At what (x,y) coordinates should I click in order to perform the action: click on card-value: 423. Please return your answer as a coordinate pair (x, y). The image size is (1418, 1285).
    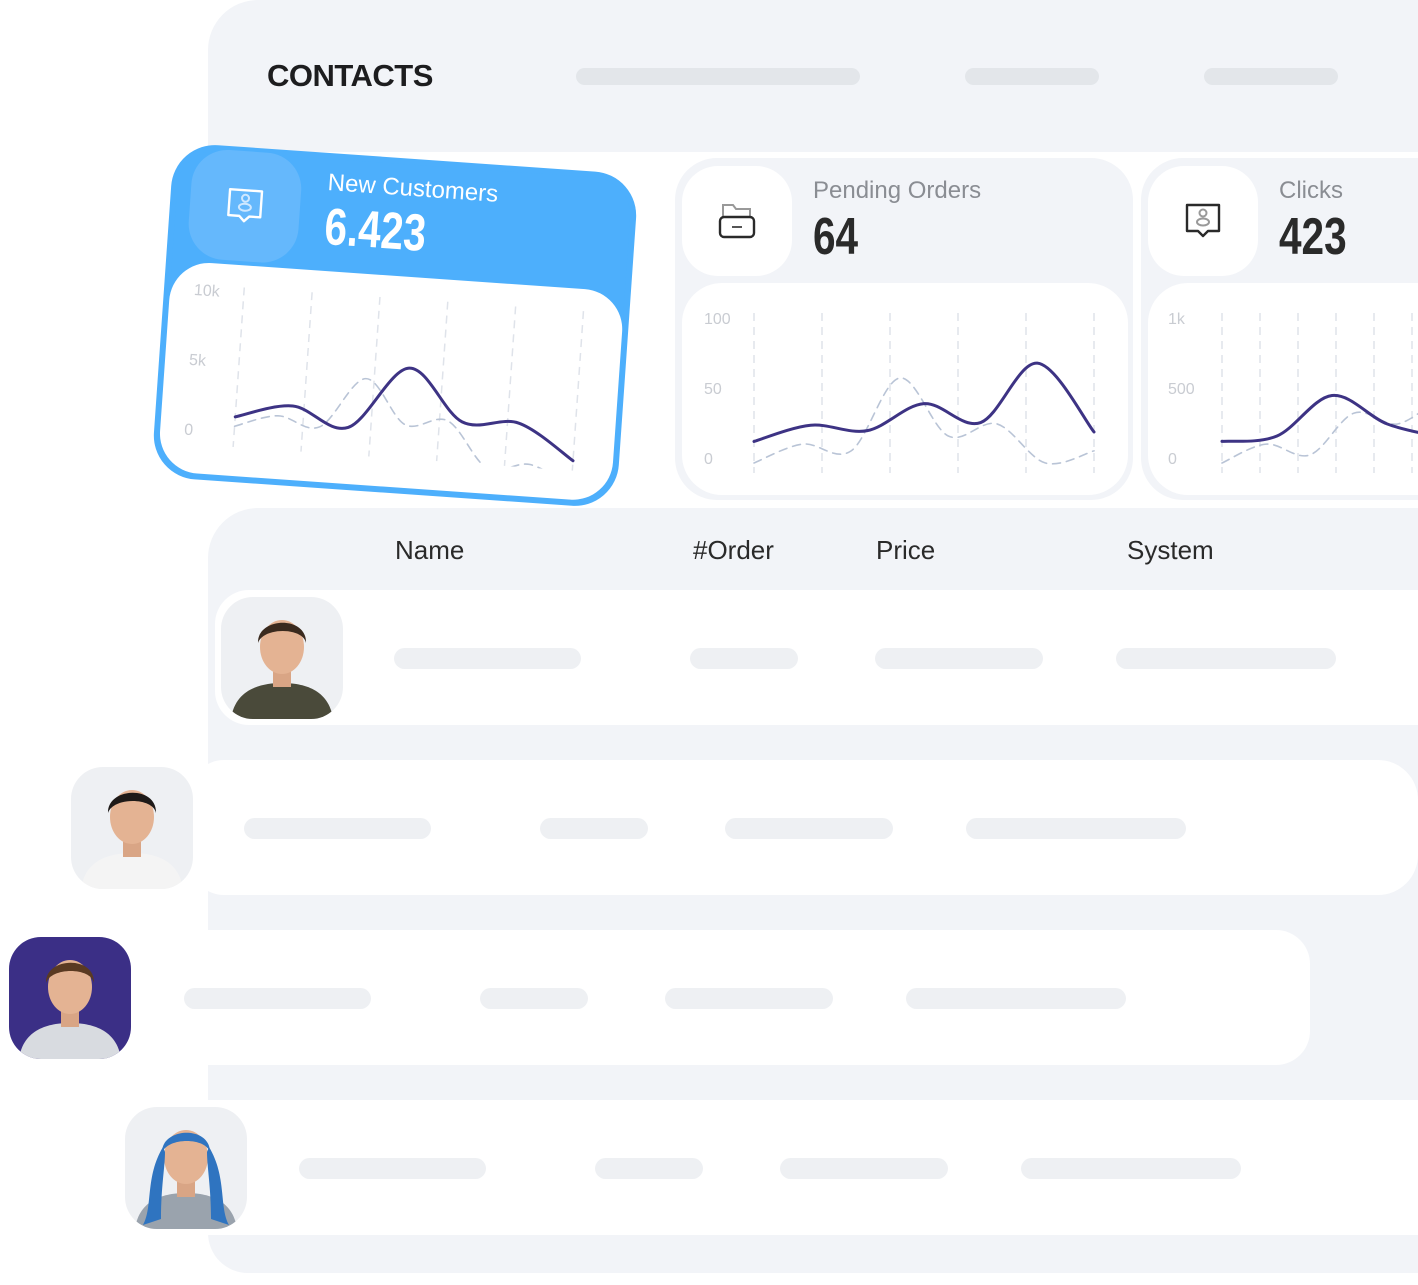
    Looking at the image, I should click on (1313, 237).